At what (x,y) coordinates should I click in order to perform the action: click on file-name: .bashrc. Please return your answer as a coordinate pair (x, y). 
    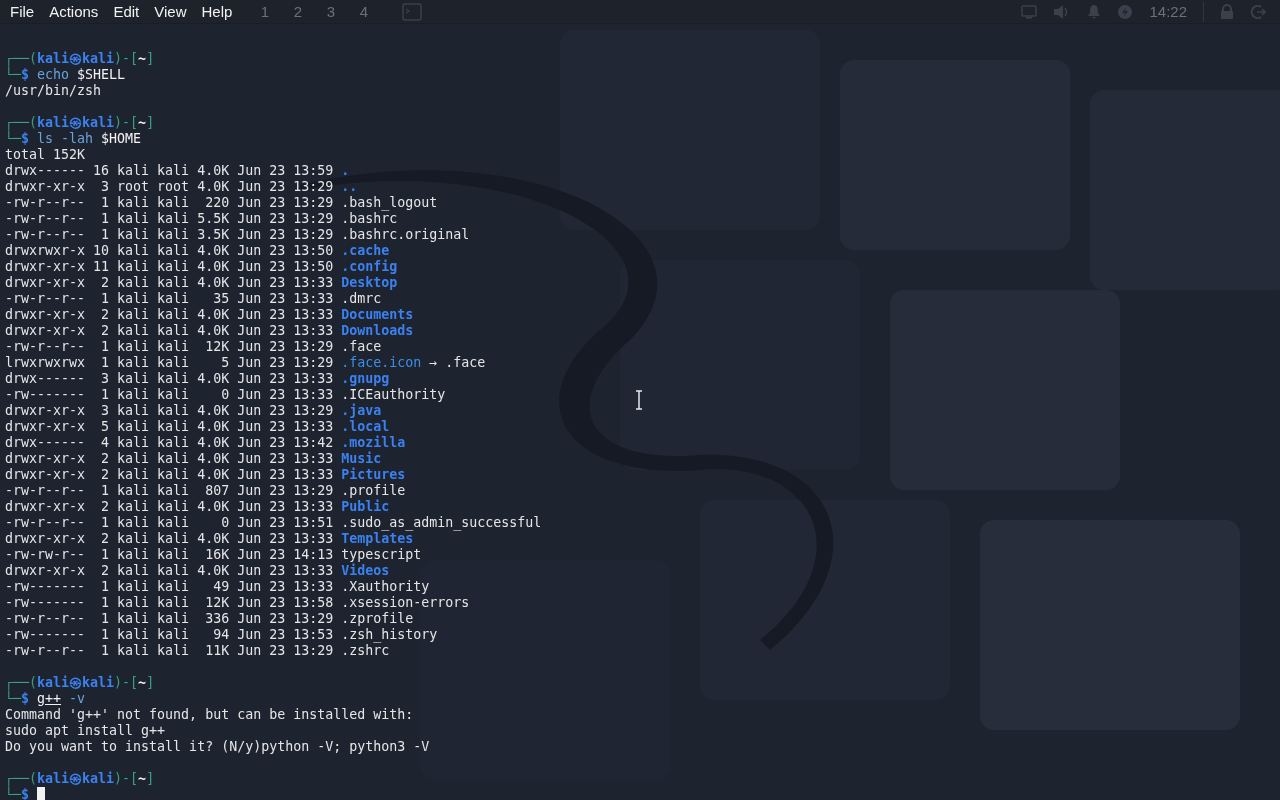
    Looking at the image, I should click on (369, 219).